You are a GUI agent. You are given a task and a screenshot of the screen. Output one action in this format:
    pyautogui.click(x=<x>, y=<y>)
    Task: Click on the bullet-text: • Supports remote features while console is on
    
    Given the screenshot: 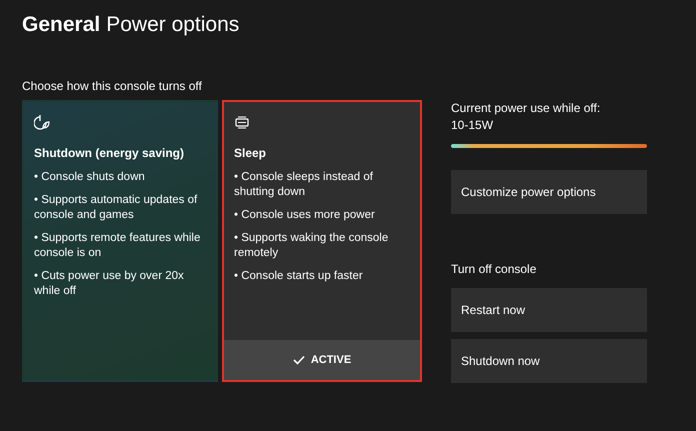 What is the action you would take?
    pyautogui.click(x=118, y=246)
    